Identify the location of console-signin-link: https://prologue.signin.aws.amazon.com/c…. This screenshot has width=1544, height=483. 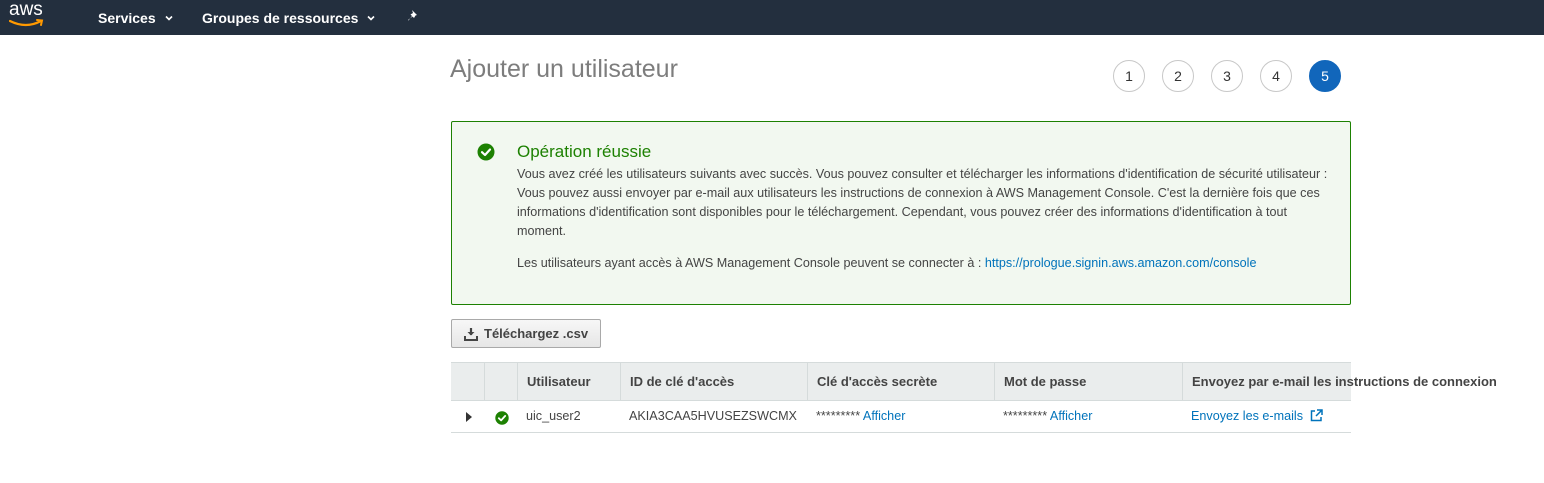
(1121, 263).